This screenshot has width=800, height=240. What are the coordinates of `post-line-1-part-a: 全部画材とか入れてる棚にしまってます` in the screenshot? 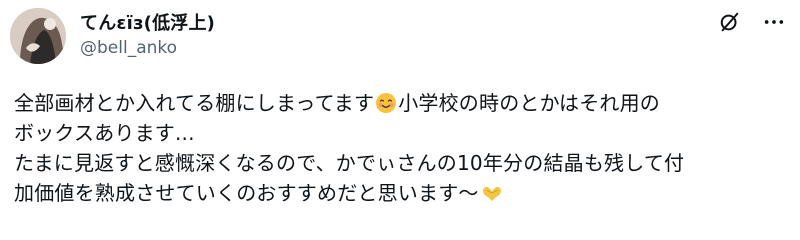 It's located at (194, 103).